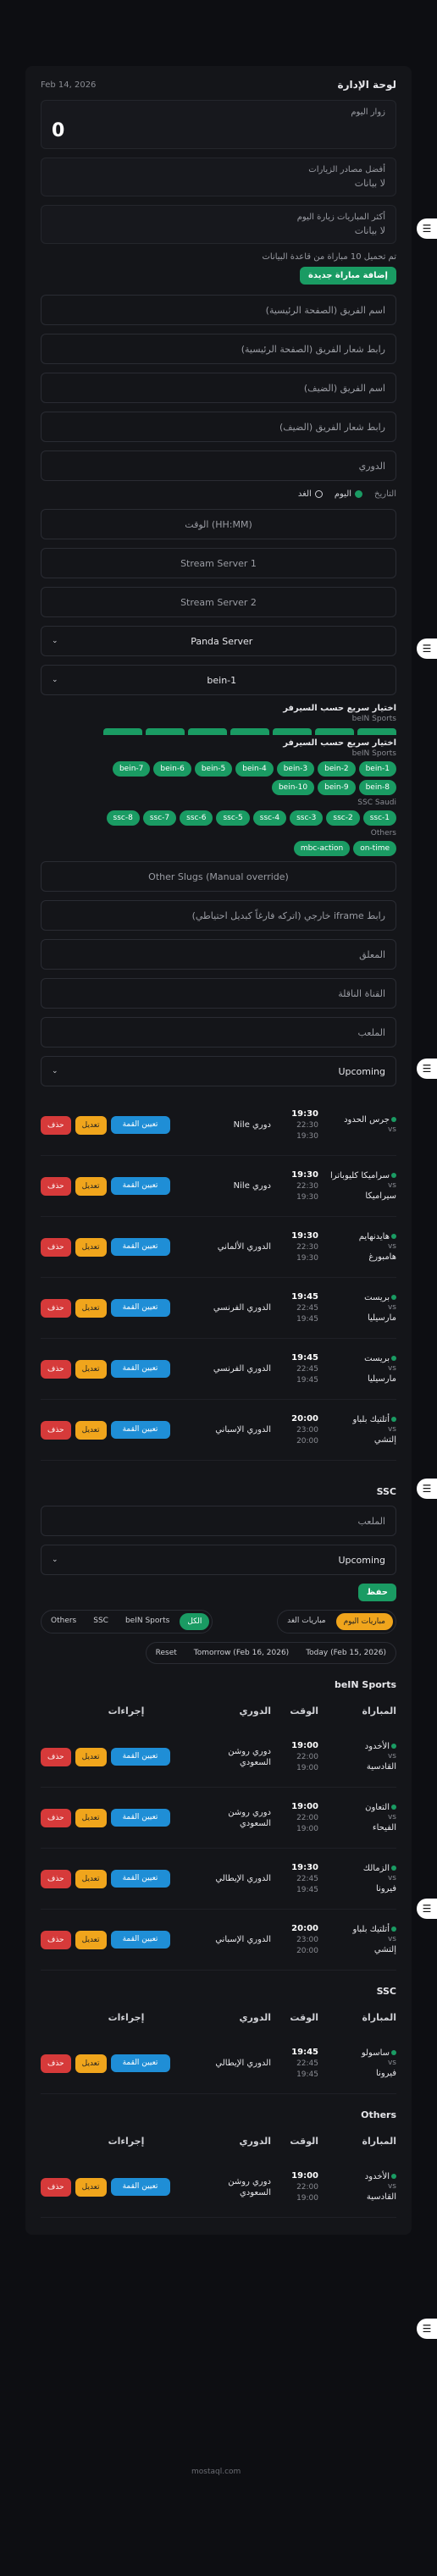 The image size is (437, 2576). Describe the element at coordinates (218, 641) in the screenshot. I see `server-select: ⌄ Panda Server` at that location.